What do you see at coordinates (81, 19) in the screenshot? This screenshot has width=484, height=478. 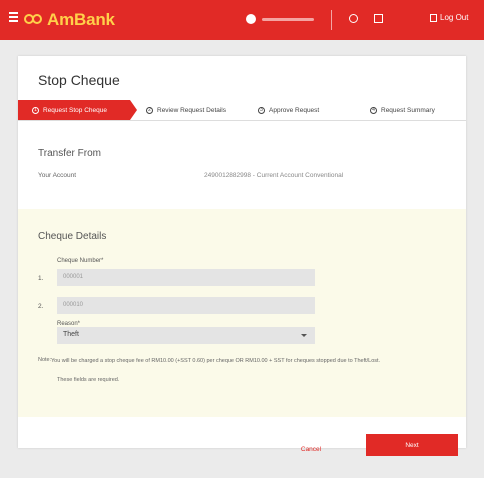 I see `logo-text: AmBank` at bounding box center [81, 19].